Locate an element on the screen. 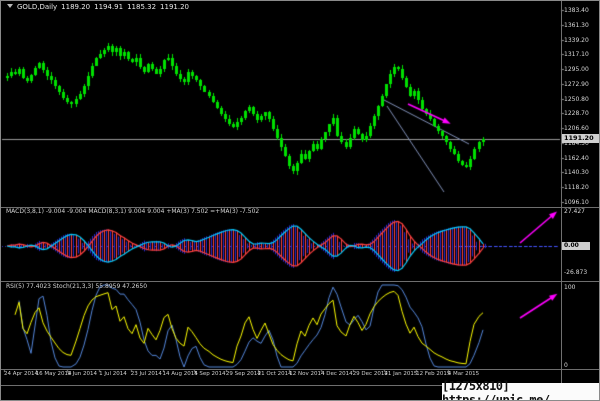 Image resolution: width=600 pixels, height=401 pixels. price-axis-label: 1361.30 is located at coordinates (576, 25).